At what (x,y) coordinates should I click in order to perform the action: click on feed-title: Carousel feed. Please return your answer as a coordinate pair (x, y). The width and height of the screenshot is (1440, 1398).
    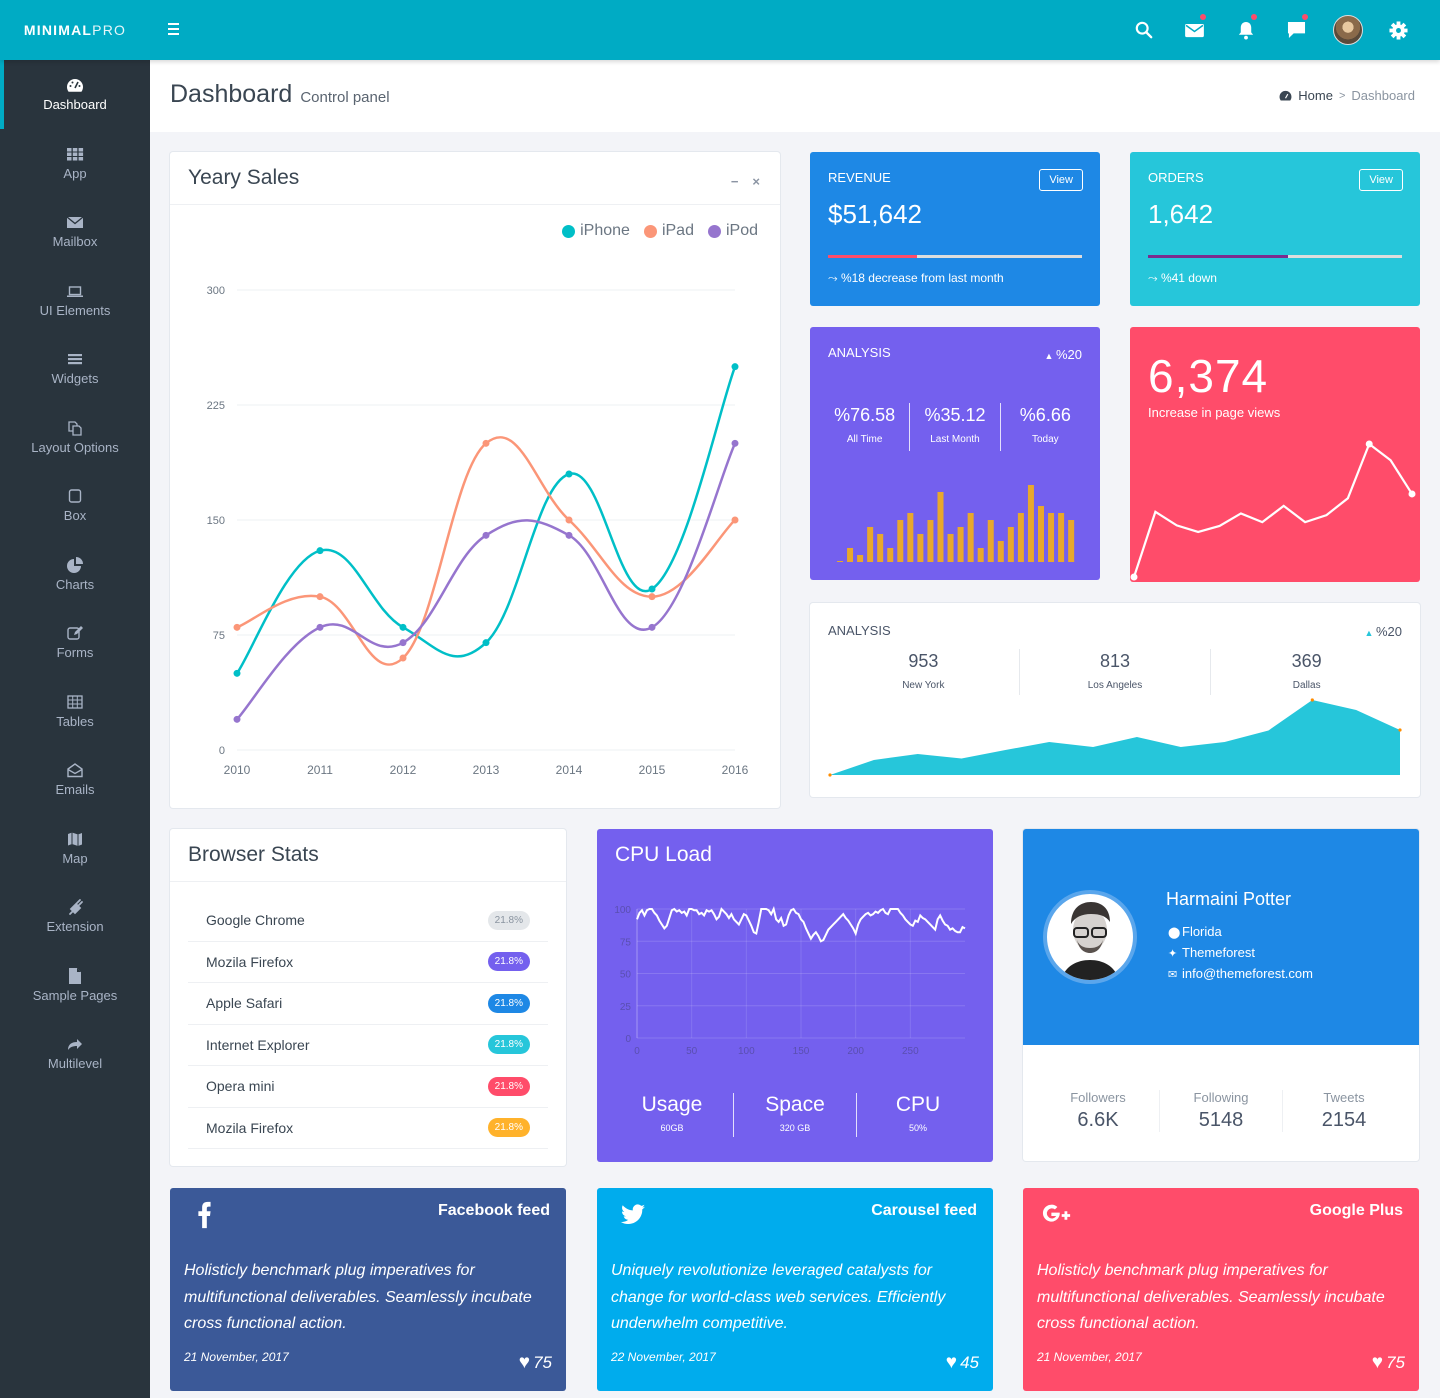
    Looking at the image, I should click on (924, 1210).